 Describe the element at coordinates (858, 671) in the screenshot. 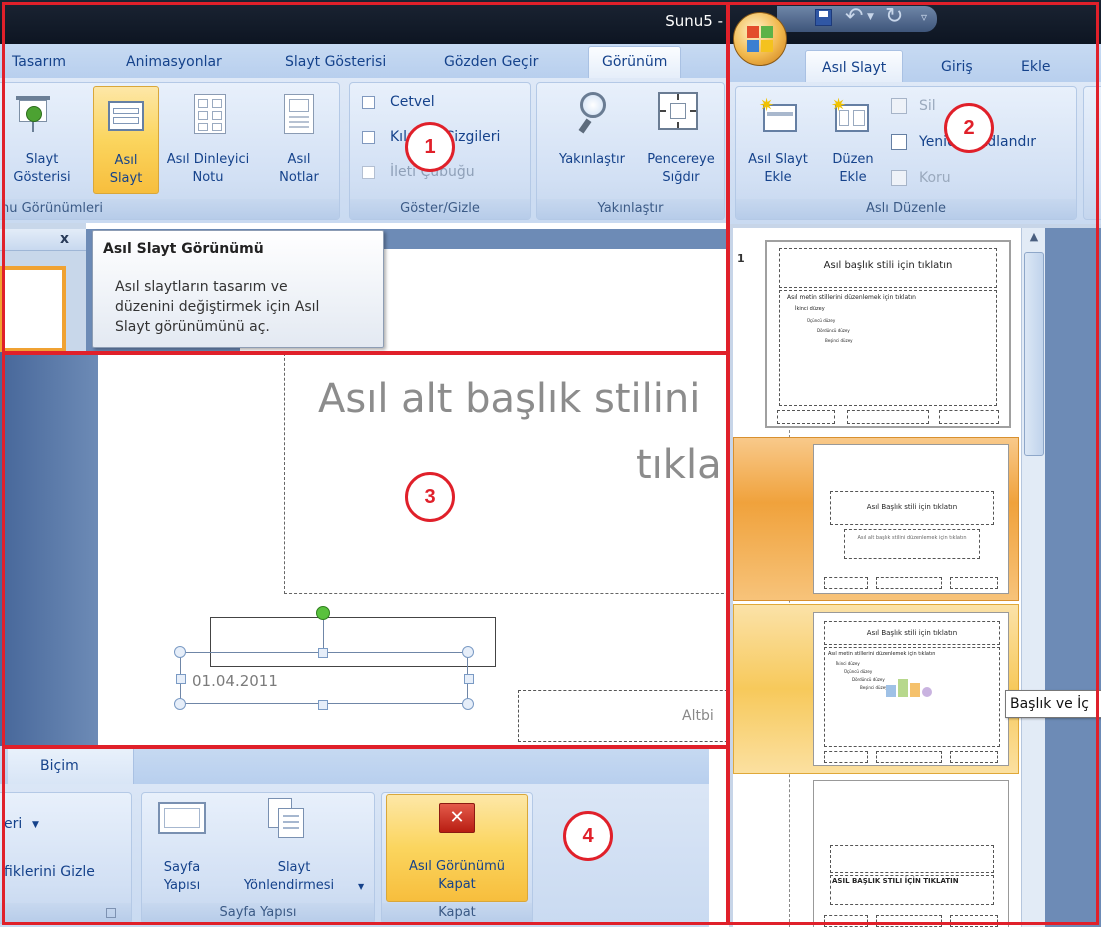

I see `thumb3-line-3: Üçüncü düzey` at that location.